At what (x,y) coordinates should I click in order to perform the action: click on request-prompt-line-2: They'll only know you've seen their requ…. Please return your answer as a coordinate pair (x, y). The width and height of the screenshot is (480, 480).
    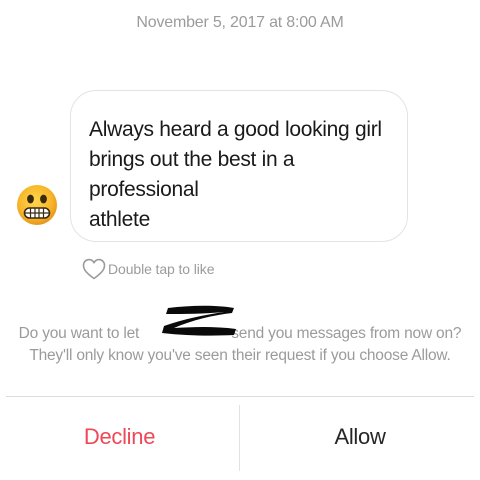
    Looking at the image, I should click on (240, 355).